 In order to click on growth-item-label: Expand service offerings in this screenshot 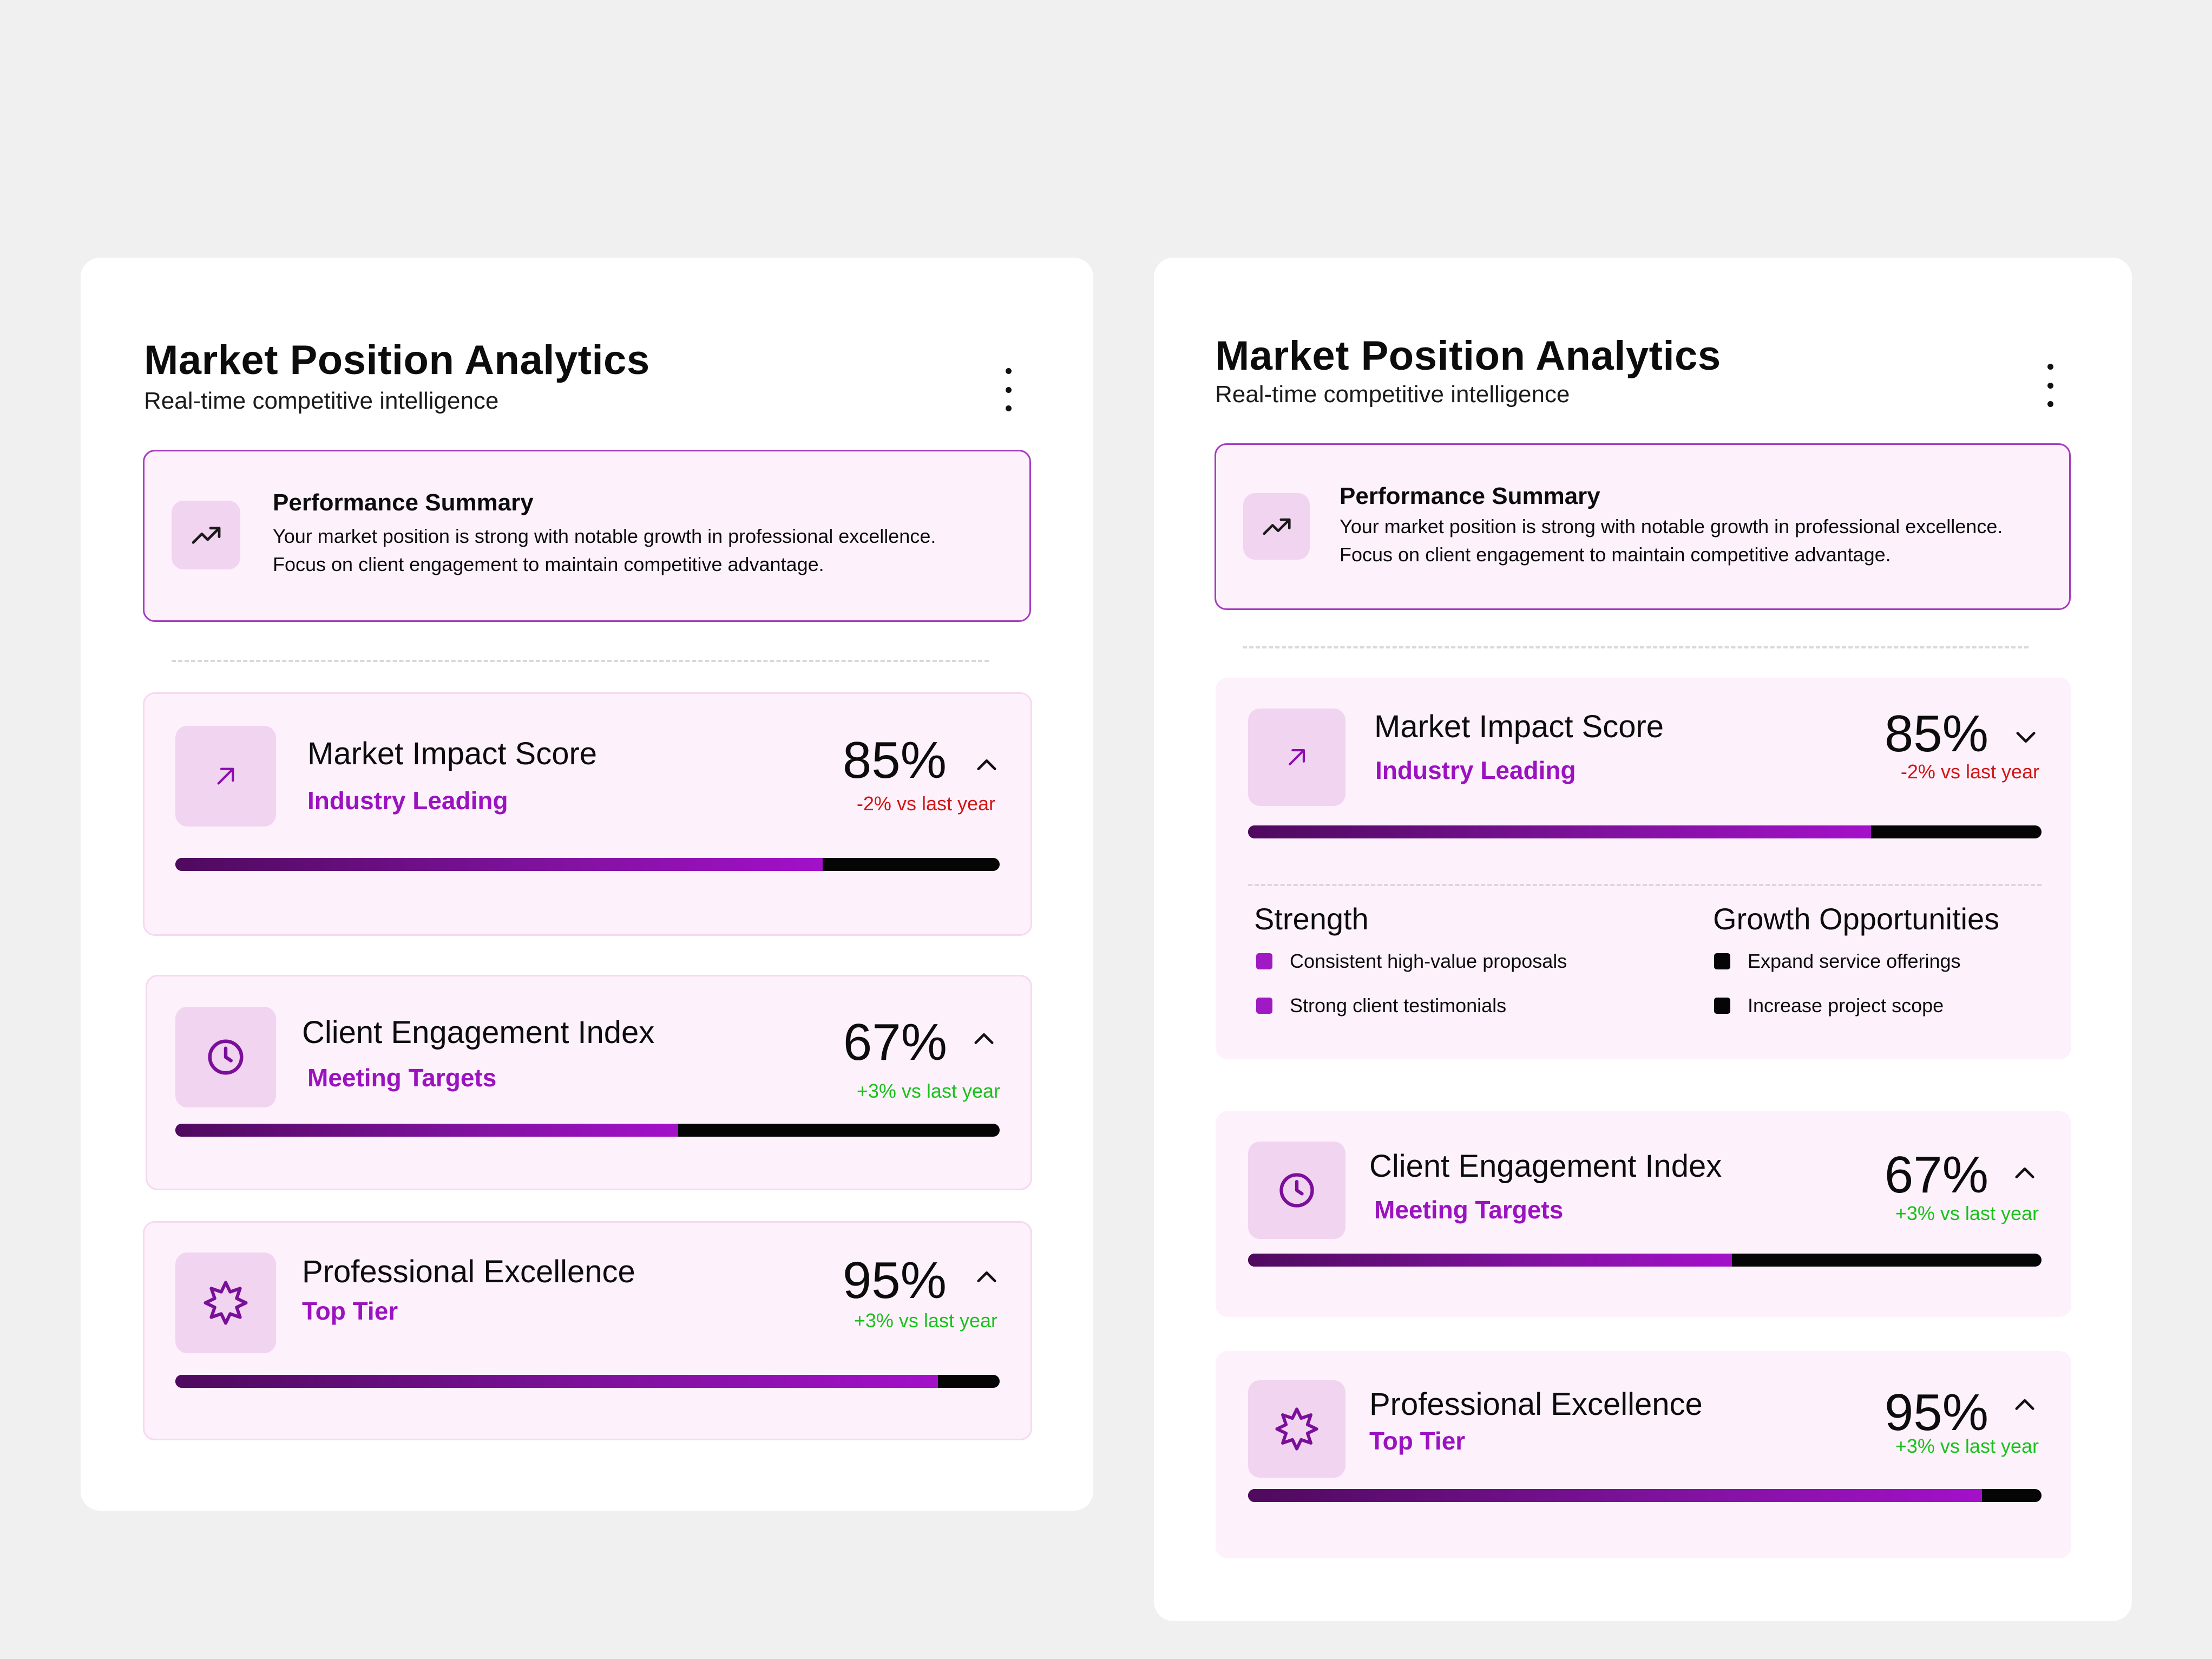, I will do `click(1854, 961)`.